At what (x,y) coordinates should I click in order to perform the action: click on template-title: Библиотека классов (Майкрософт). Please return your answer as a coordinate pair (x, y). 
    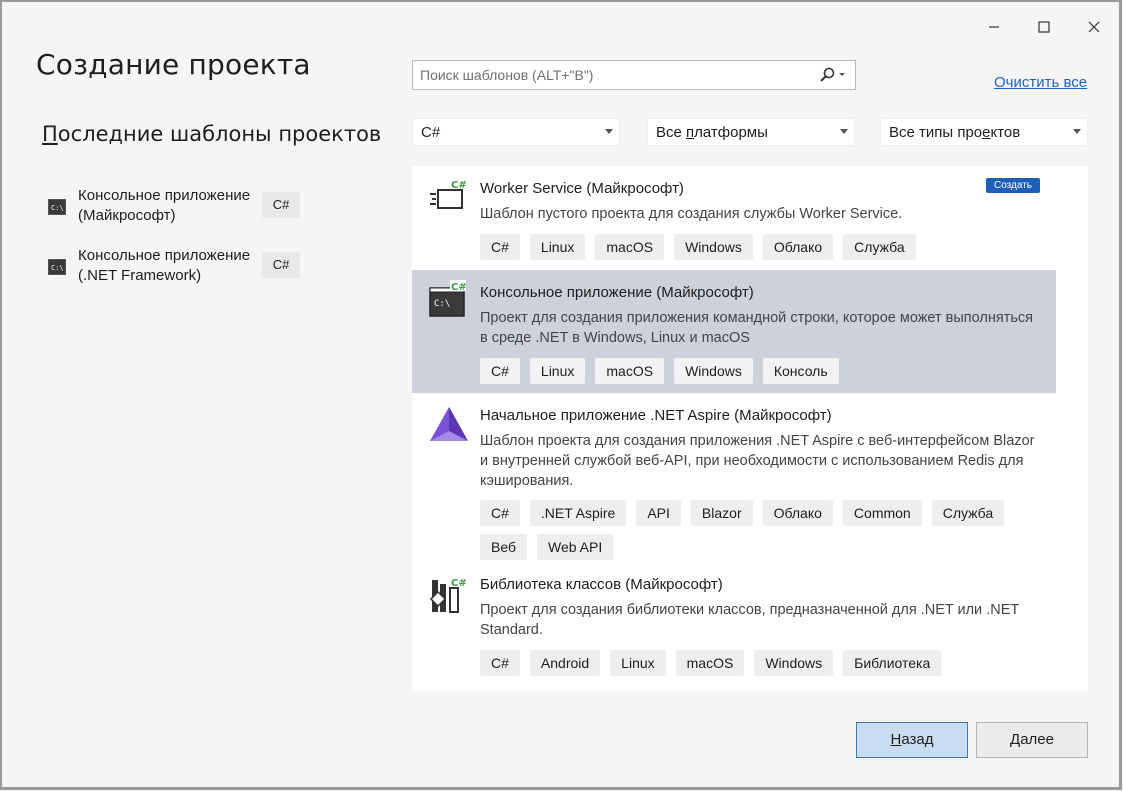
    Looking at the image, I should click on (601, 584).